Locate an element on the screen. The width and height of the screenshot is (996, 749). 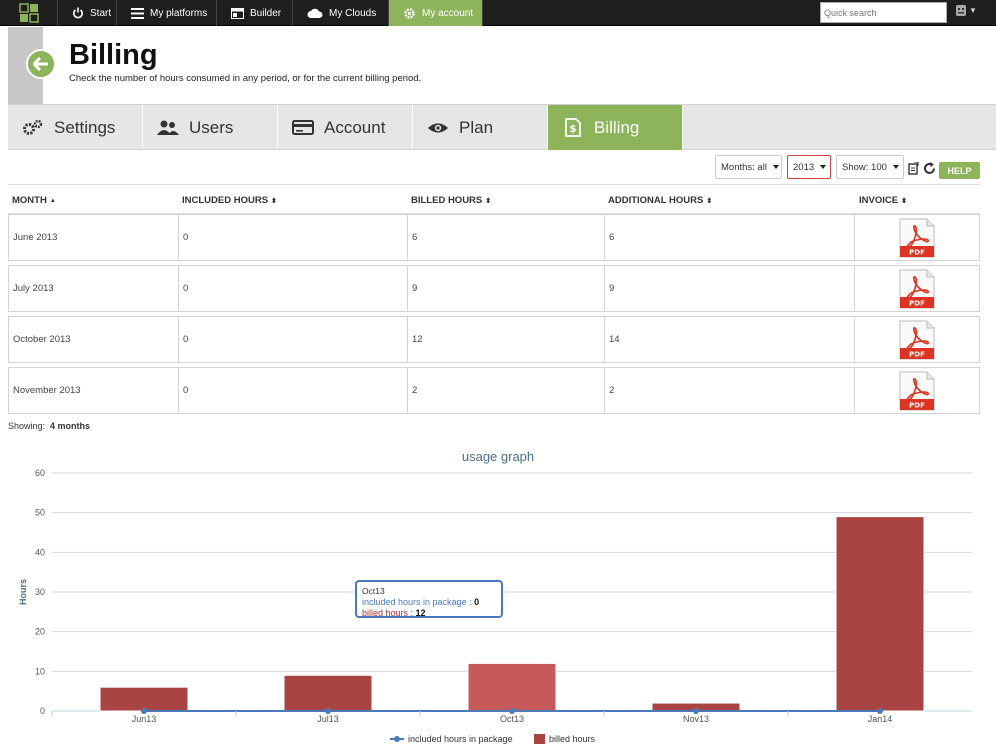
col-billed-hours: BILLED HOURS ⬍ is located at coordinates (451, 200).